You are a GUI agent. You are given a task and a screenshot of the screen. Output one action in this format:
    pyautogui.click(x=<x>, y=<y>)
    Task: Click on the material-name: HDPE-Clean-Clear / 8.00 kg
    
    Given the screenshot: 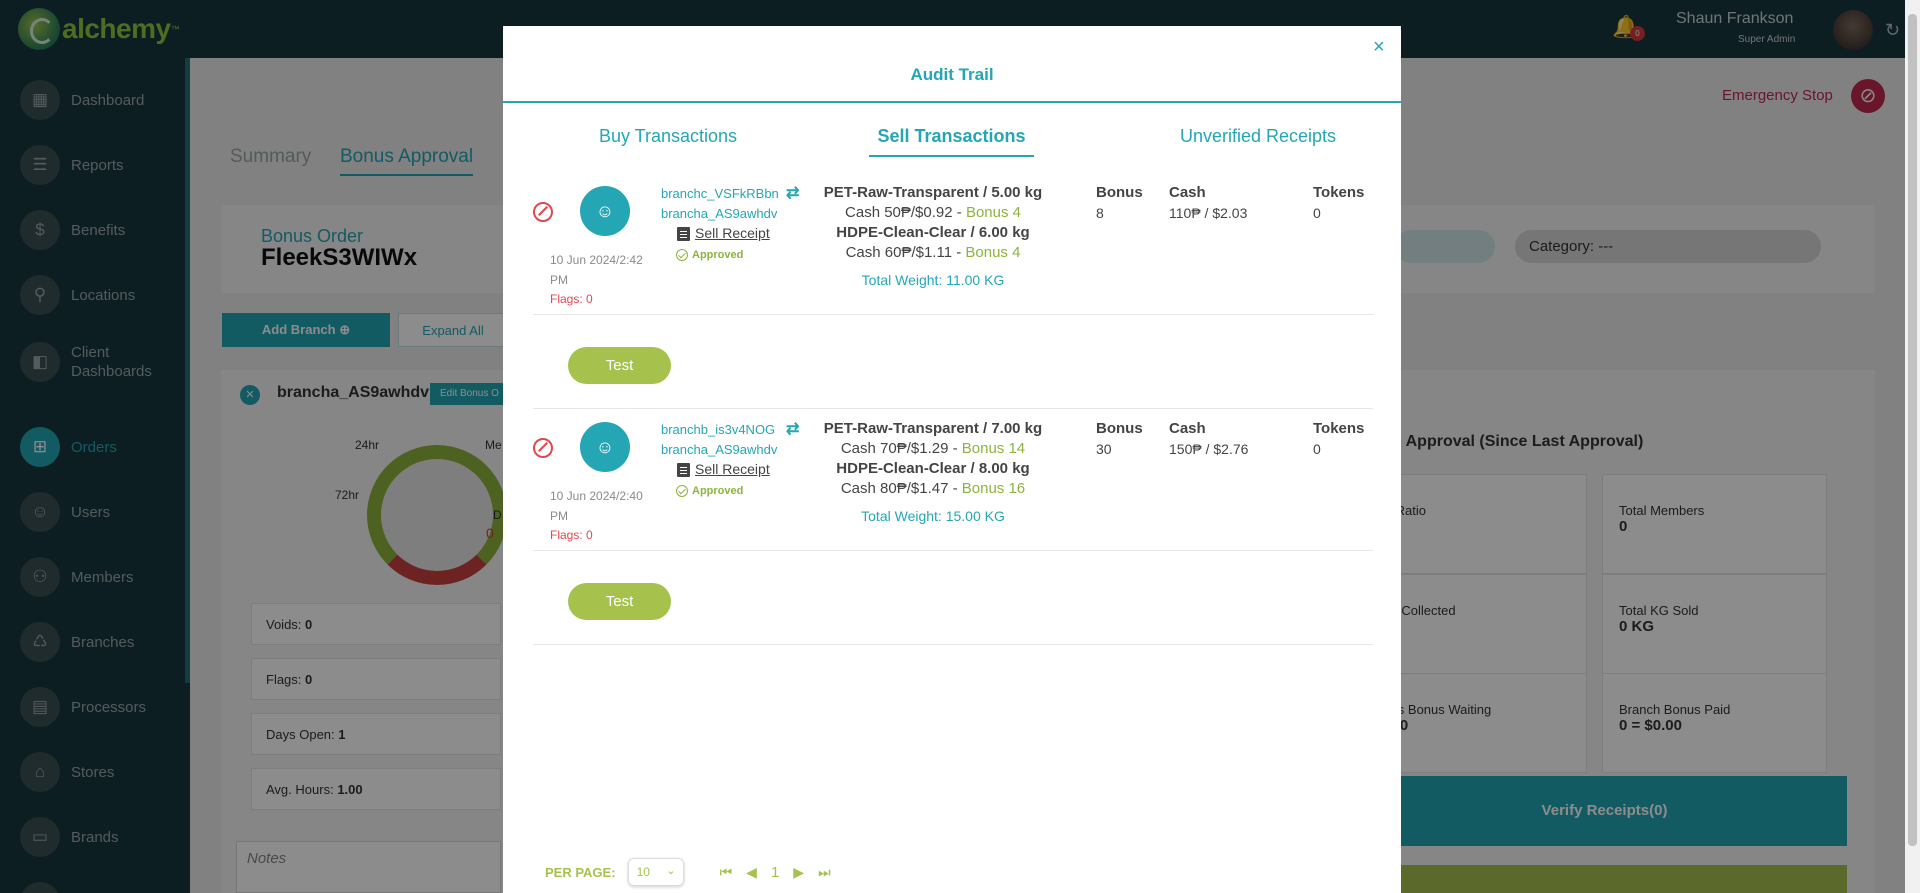 What is the action you would take?
    pyautogui.click(x=933, y=468)
    